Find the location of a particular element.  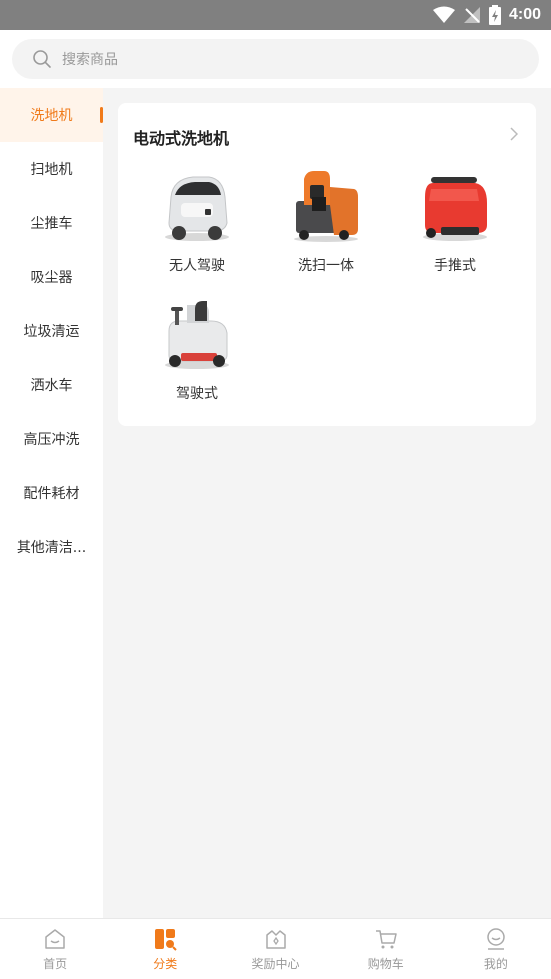

search-icon is located at coordinates (42, 59).